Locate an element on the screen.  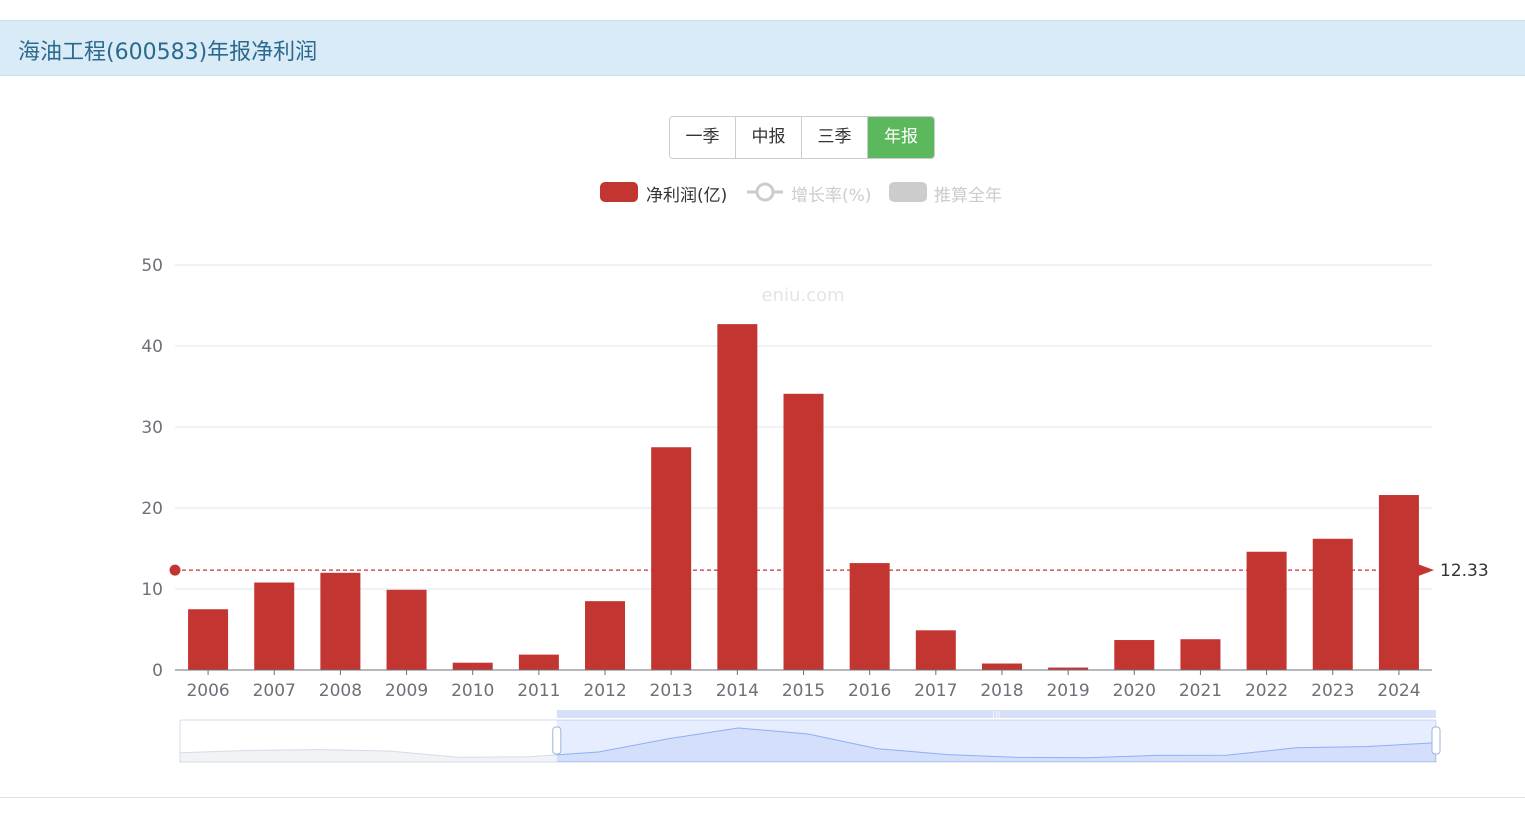
bar-2007 is located at coordinates (274, 626).